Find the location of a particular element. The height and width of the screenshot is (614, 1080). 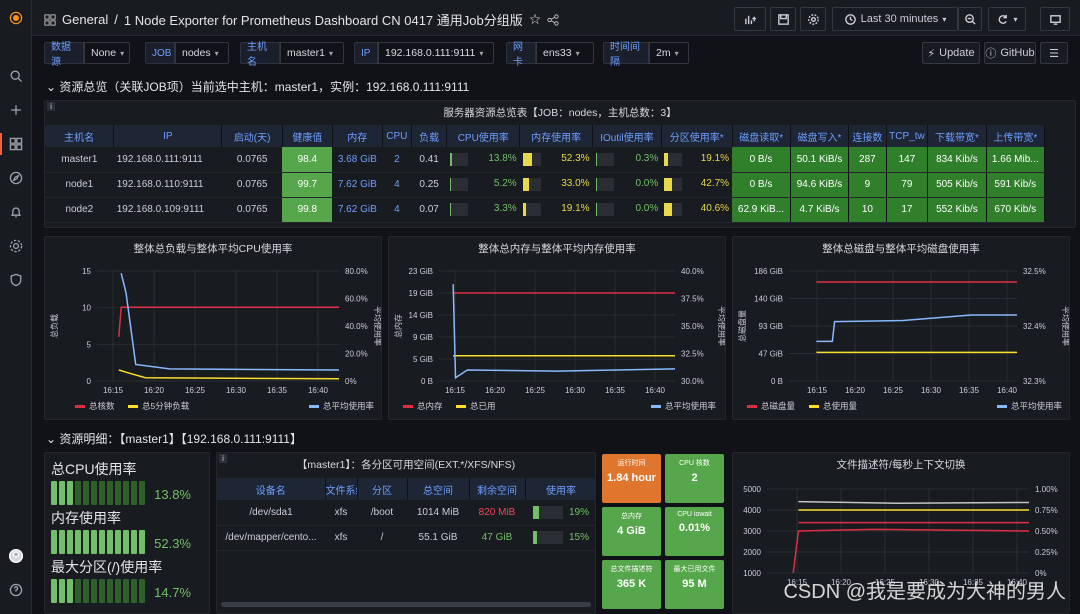

column-header: 负载 is located at coordinates (429, 136).